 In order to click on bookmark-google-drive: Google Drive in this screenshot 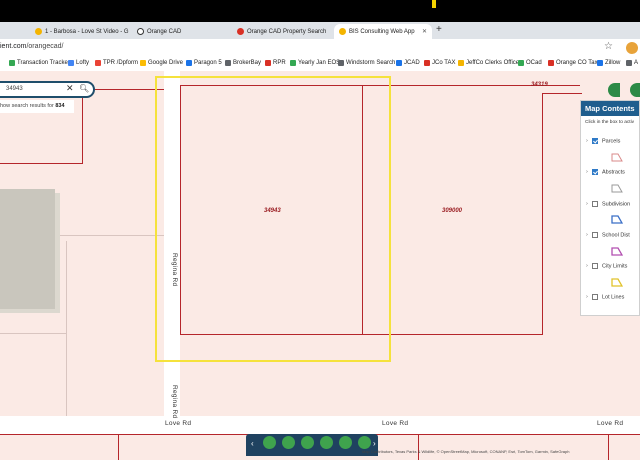, I will do `click(161, 63)`.